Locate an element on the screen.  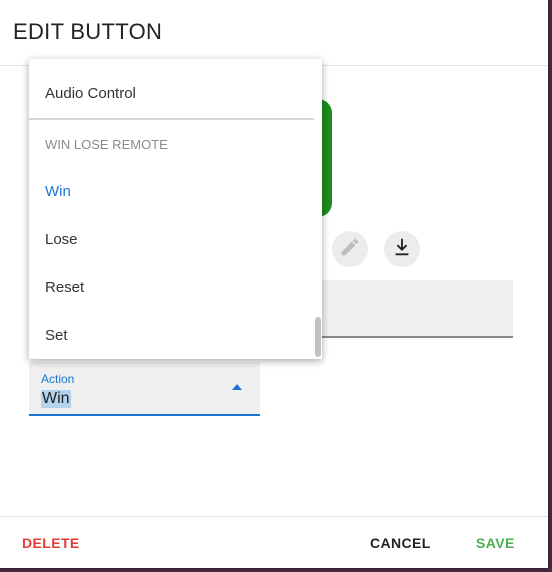
save-button: SAVE is located at coordinates (495, 543).